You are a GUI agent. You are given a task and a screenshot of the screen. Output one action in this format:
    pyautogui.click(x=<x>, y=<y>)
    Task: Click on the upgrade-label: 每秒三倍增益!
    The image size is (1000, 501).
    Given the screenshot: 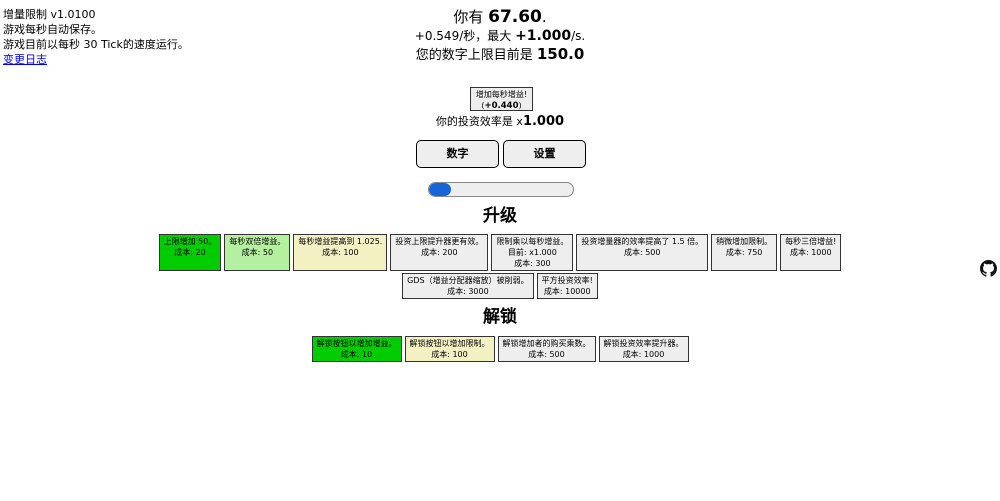 What is the action you would take?
    pyautogui.click(x=811, y=241)
    